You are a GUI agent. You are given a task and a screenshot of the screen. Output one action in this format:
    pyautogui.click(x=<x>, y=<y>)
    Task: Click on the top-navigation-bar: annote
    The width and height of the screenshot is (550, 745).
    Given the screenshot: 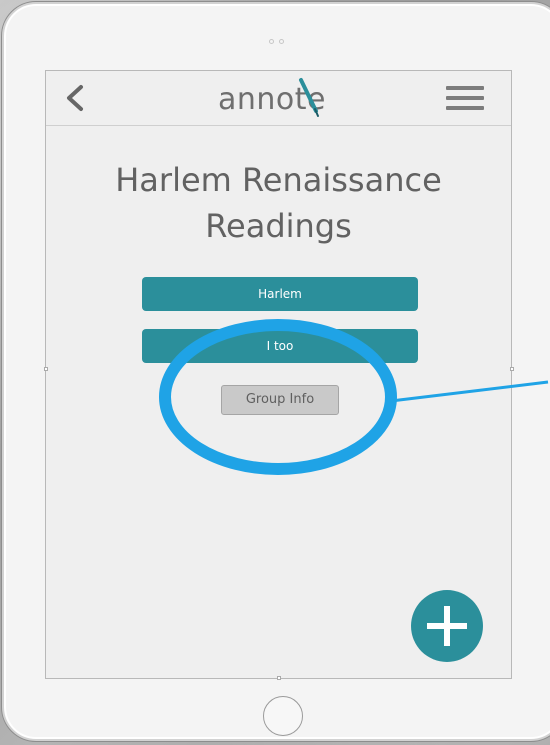 What is the action you would take?
    pyautogui.click(x=278, y=98)
    